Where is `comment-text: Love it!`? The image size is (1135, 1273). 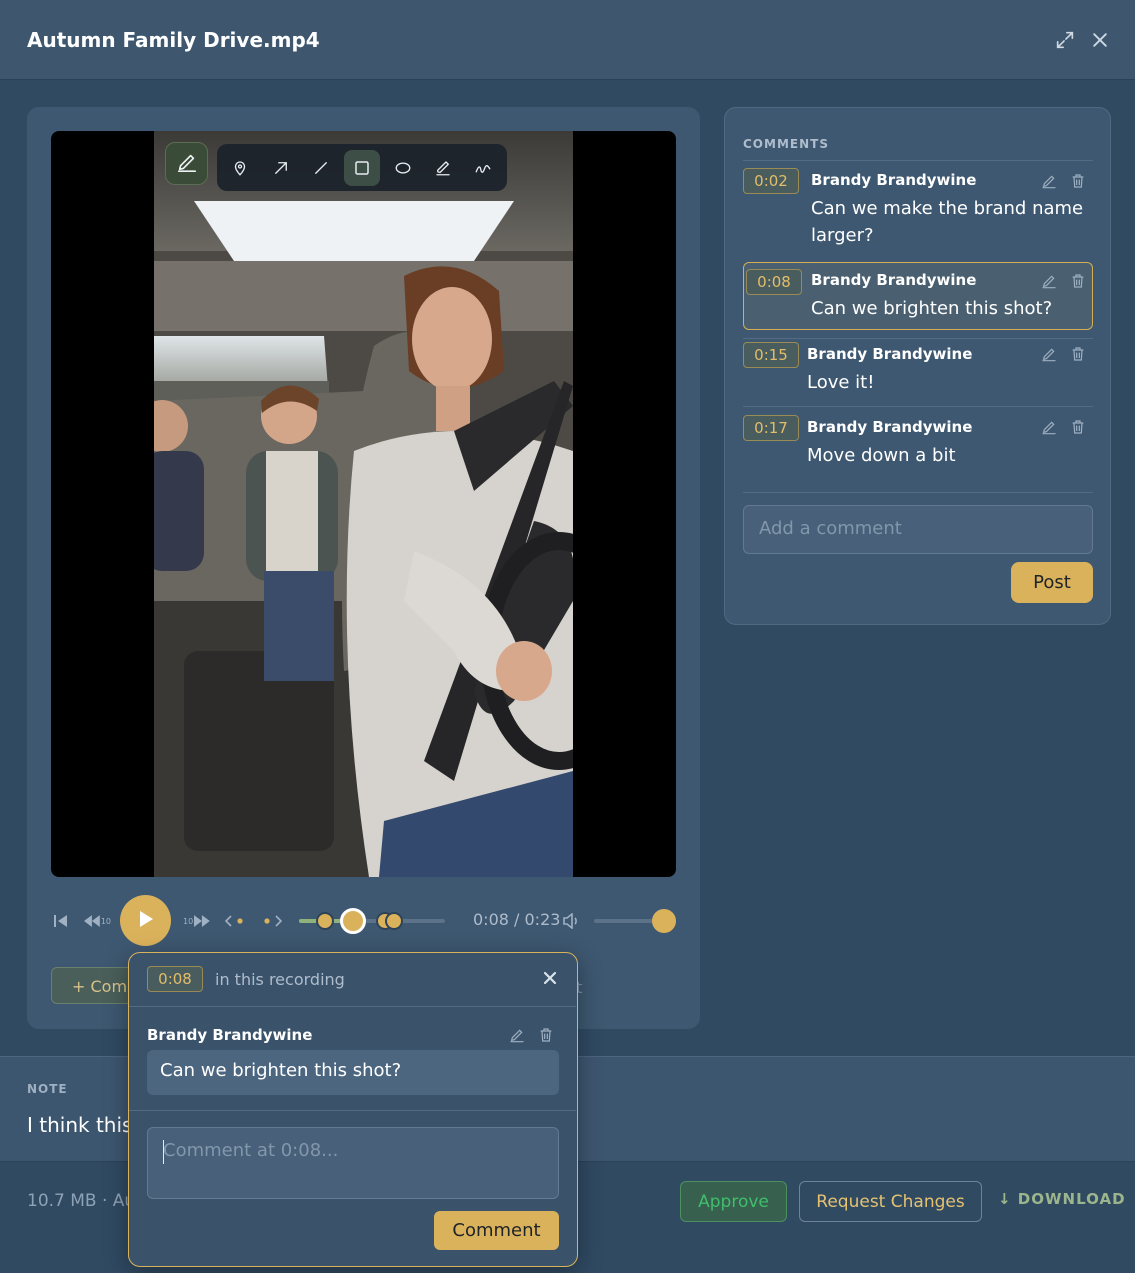
comment-text: Love it! is located at coordinates (841, 382).